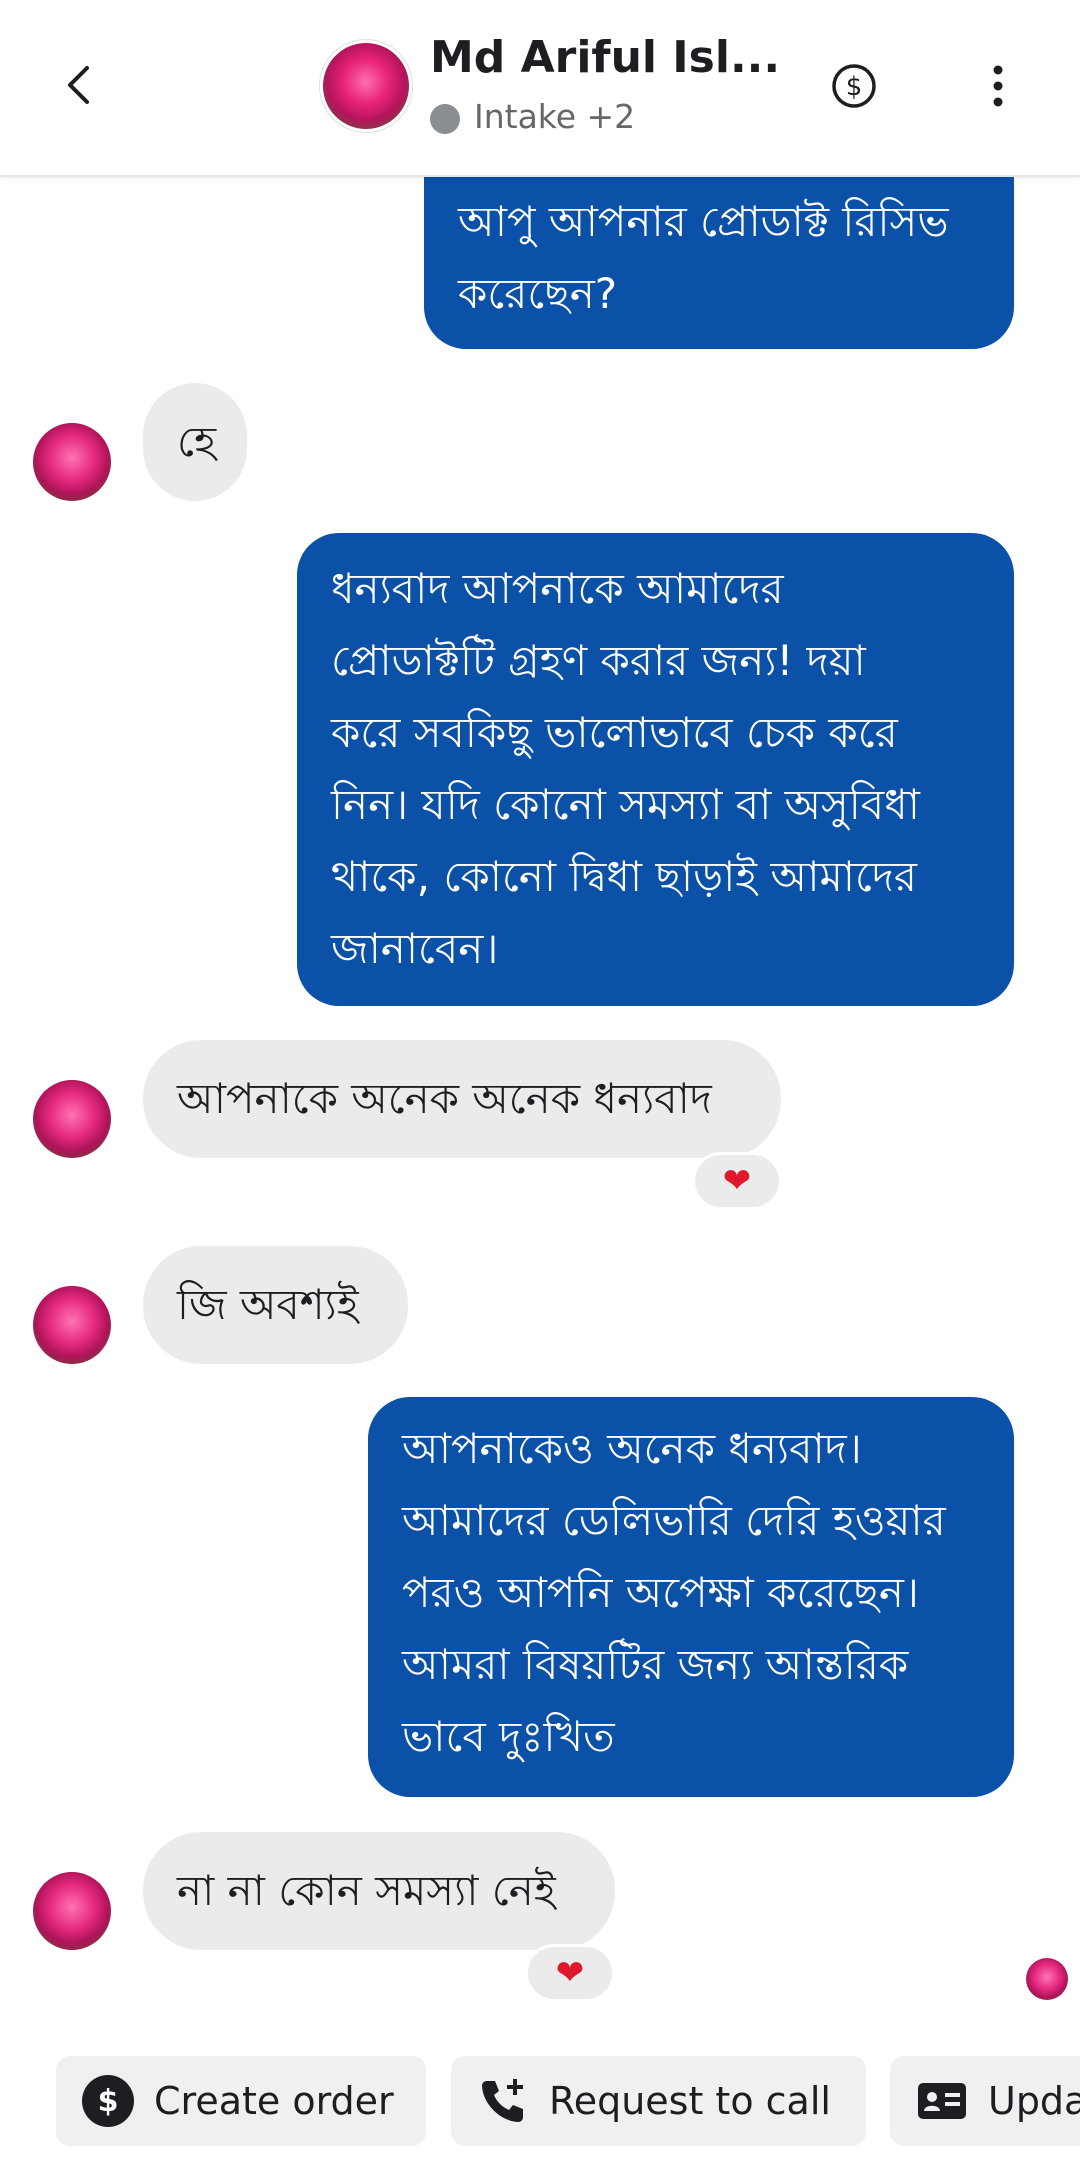 The width and height of the screenshot is (1080, 2159). Describe the element at coordinates (985, 2101) in the screenshot. I see `update-button: Upda` at that location.